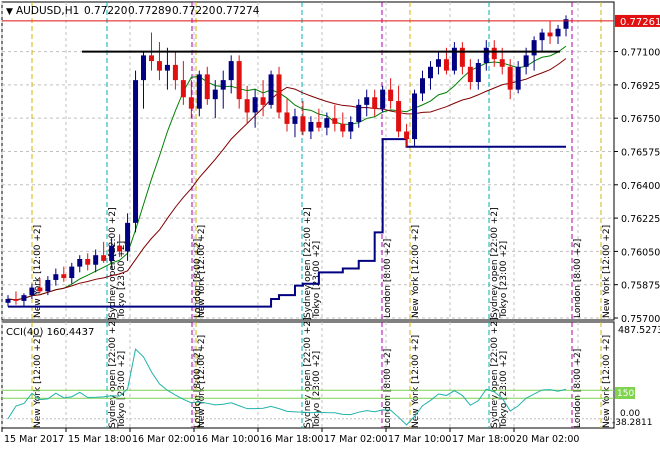 The height and width of the screenshot is (450, 660). What do you see at coordinates (149, 11) in the screenshot?
I see `ohlc-high: 0.77289` at bounding box center [149, 11].